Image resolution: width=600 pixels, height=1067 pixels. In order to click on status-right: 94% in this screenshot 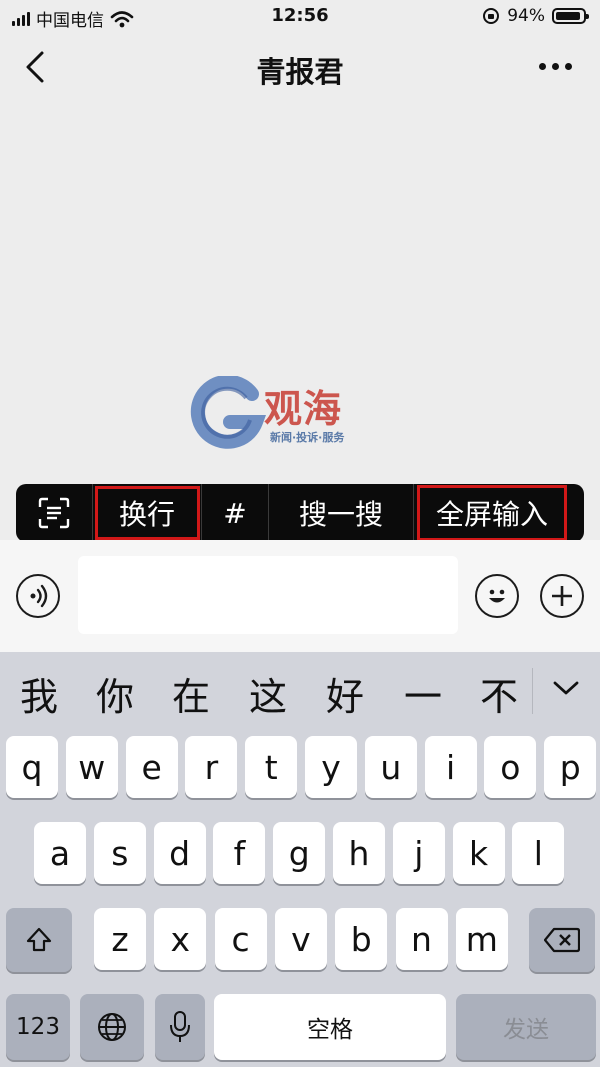, I will do `click(535, 16)`.